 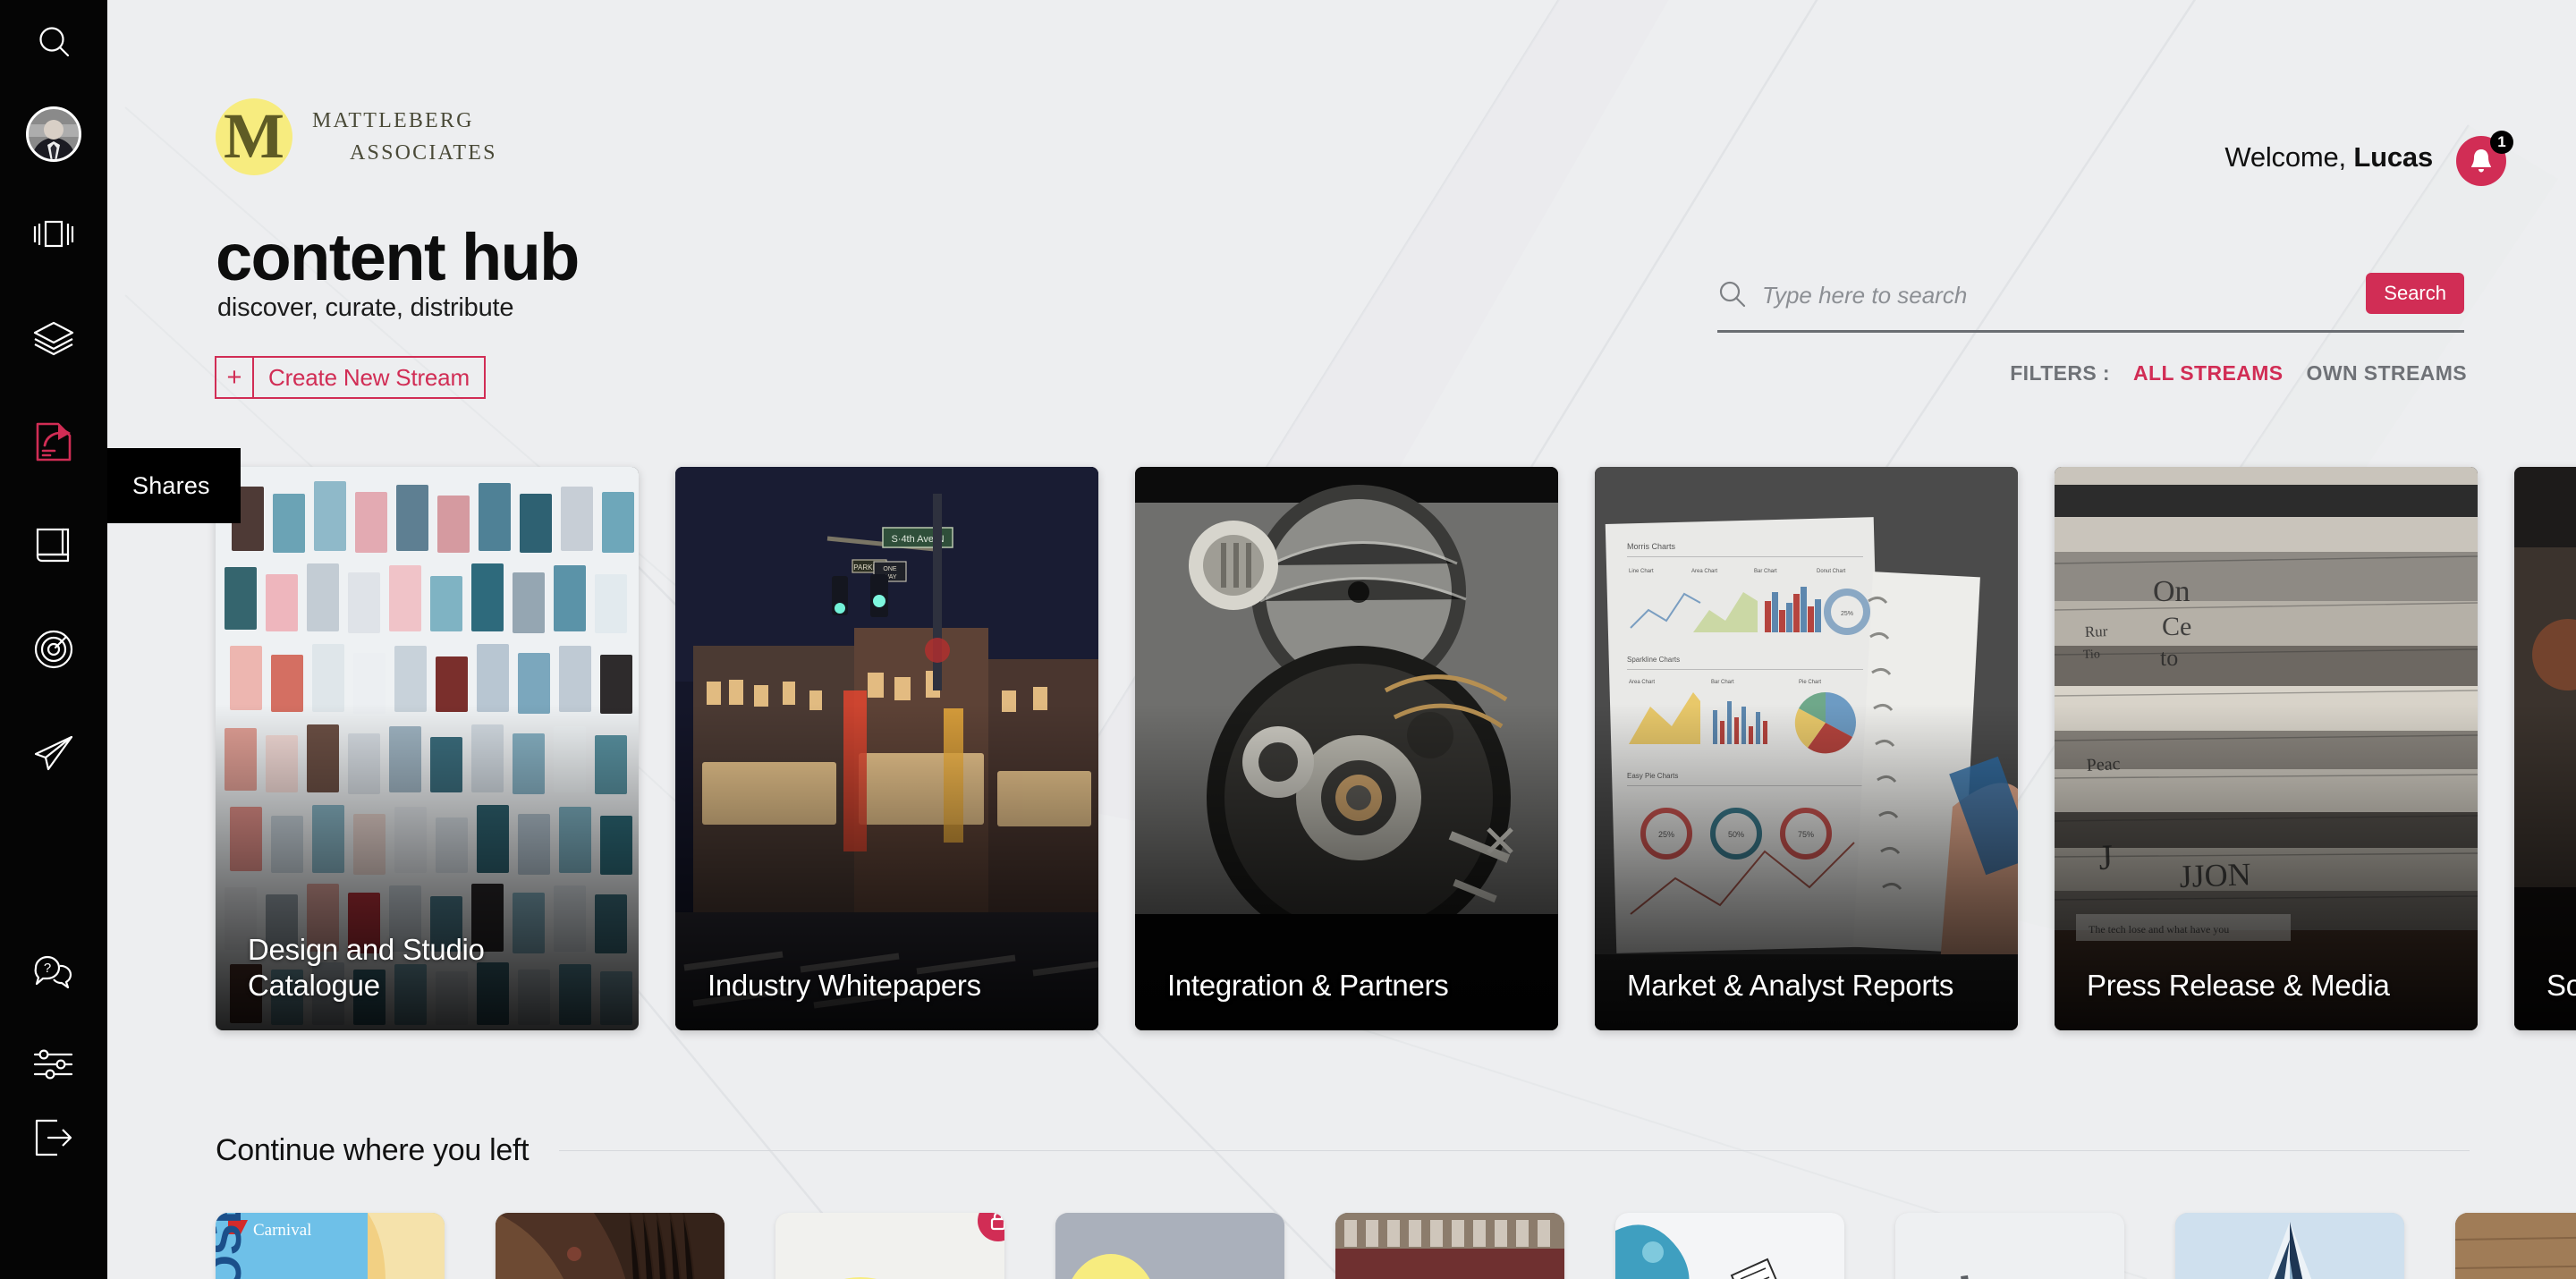 I want to click on continue-item: M, so click(x=889, y=1246).